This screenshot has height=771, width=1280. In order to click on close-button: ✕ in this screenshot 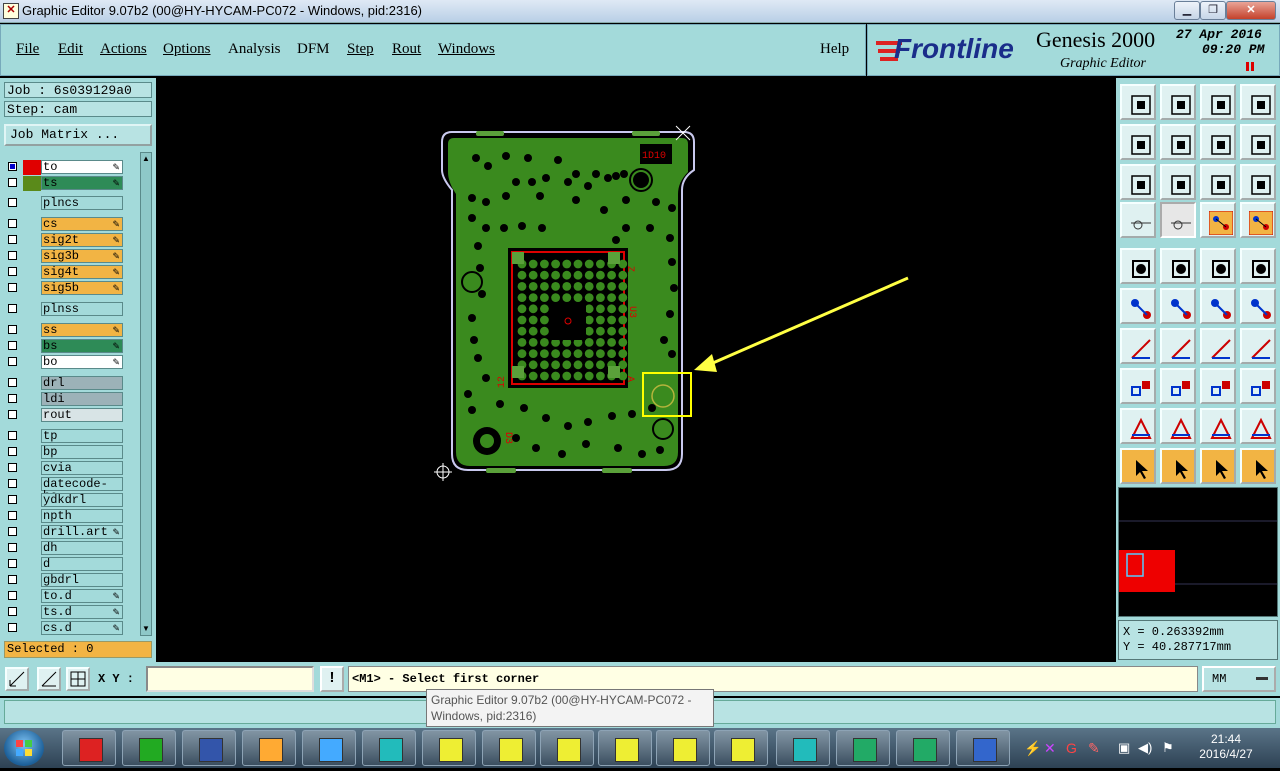, I will do `click(1251, 10)`.